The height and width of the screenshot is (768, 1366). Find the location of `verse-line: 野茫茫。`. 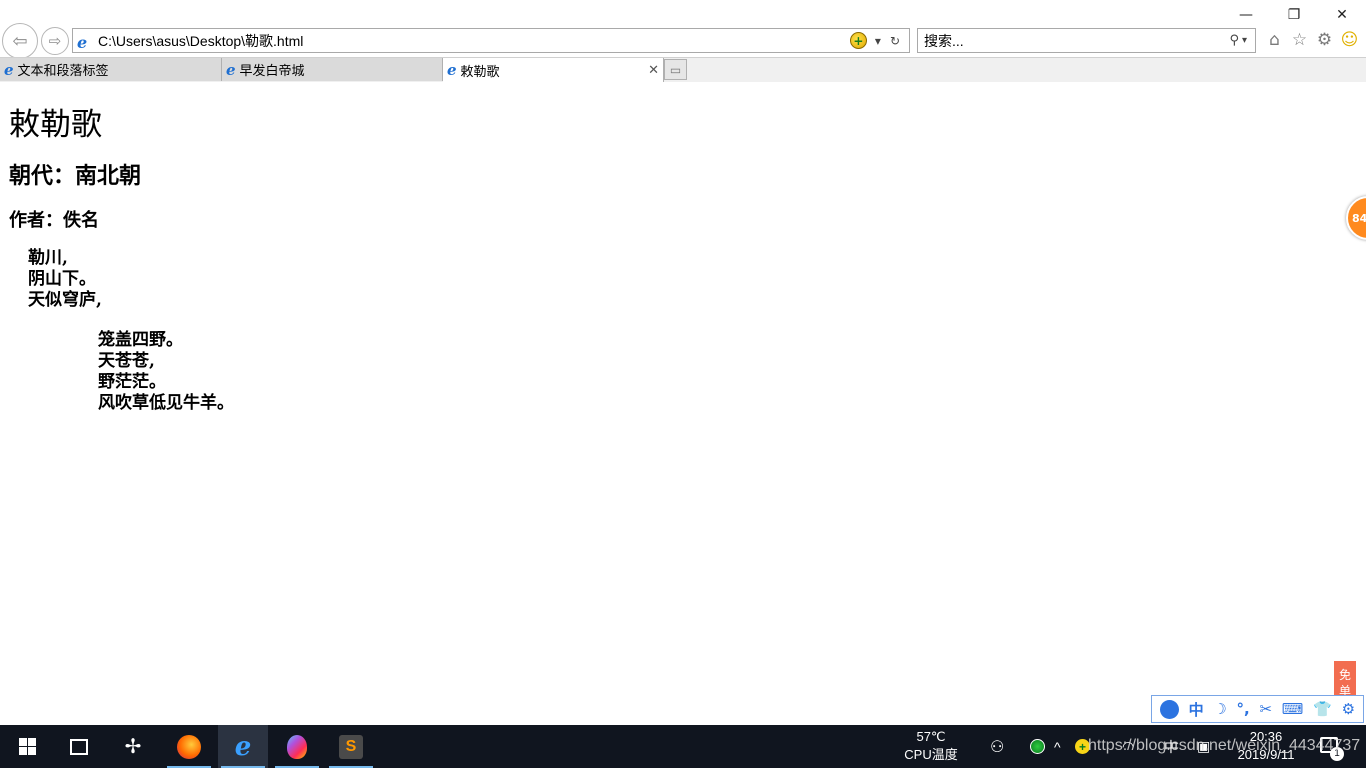

verse-line: 野茫茫。 is located at coordinates (132, 382).